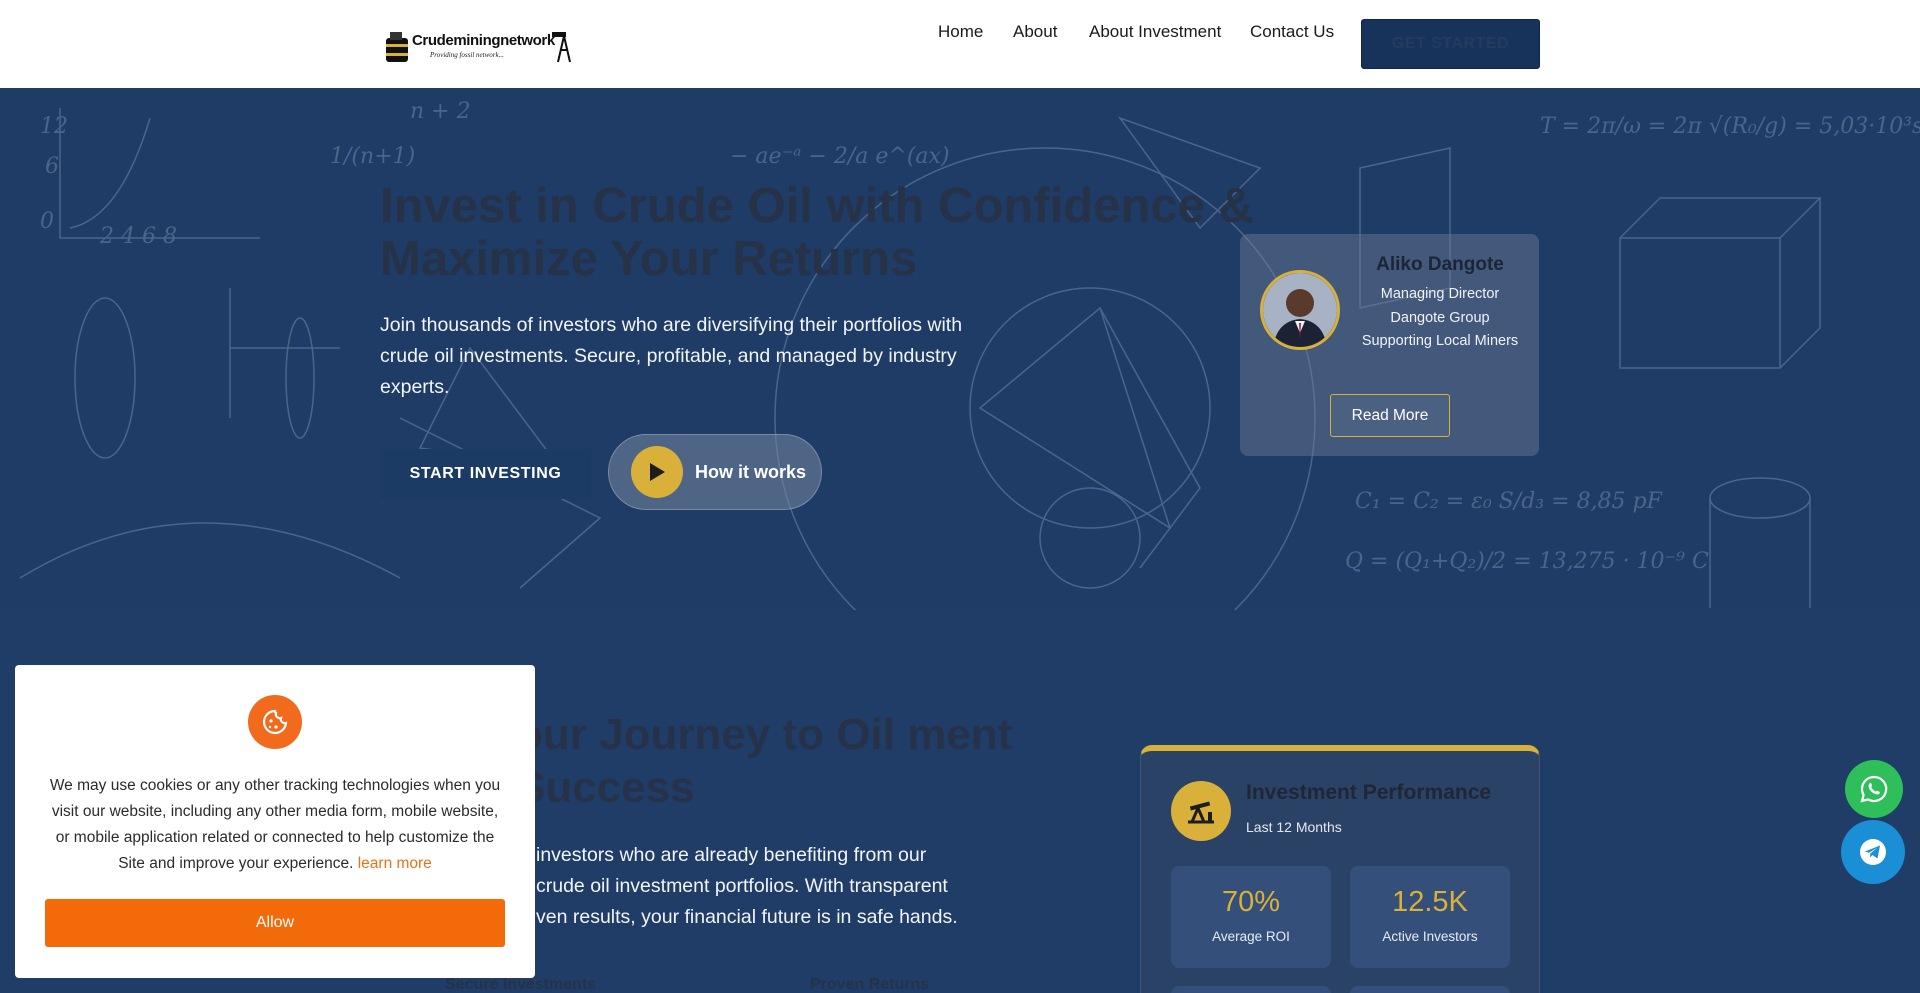 The height and width of the screenshot is (993, 1920). Describe the element at coordinates (657, 472) in the screenshot. I see `play-icon` at that location.